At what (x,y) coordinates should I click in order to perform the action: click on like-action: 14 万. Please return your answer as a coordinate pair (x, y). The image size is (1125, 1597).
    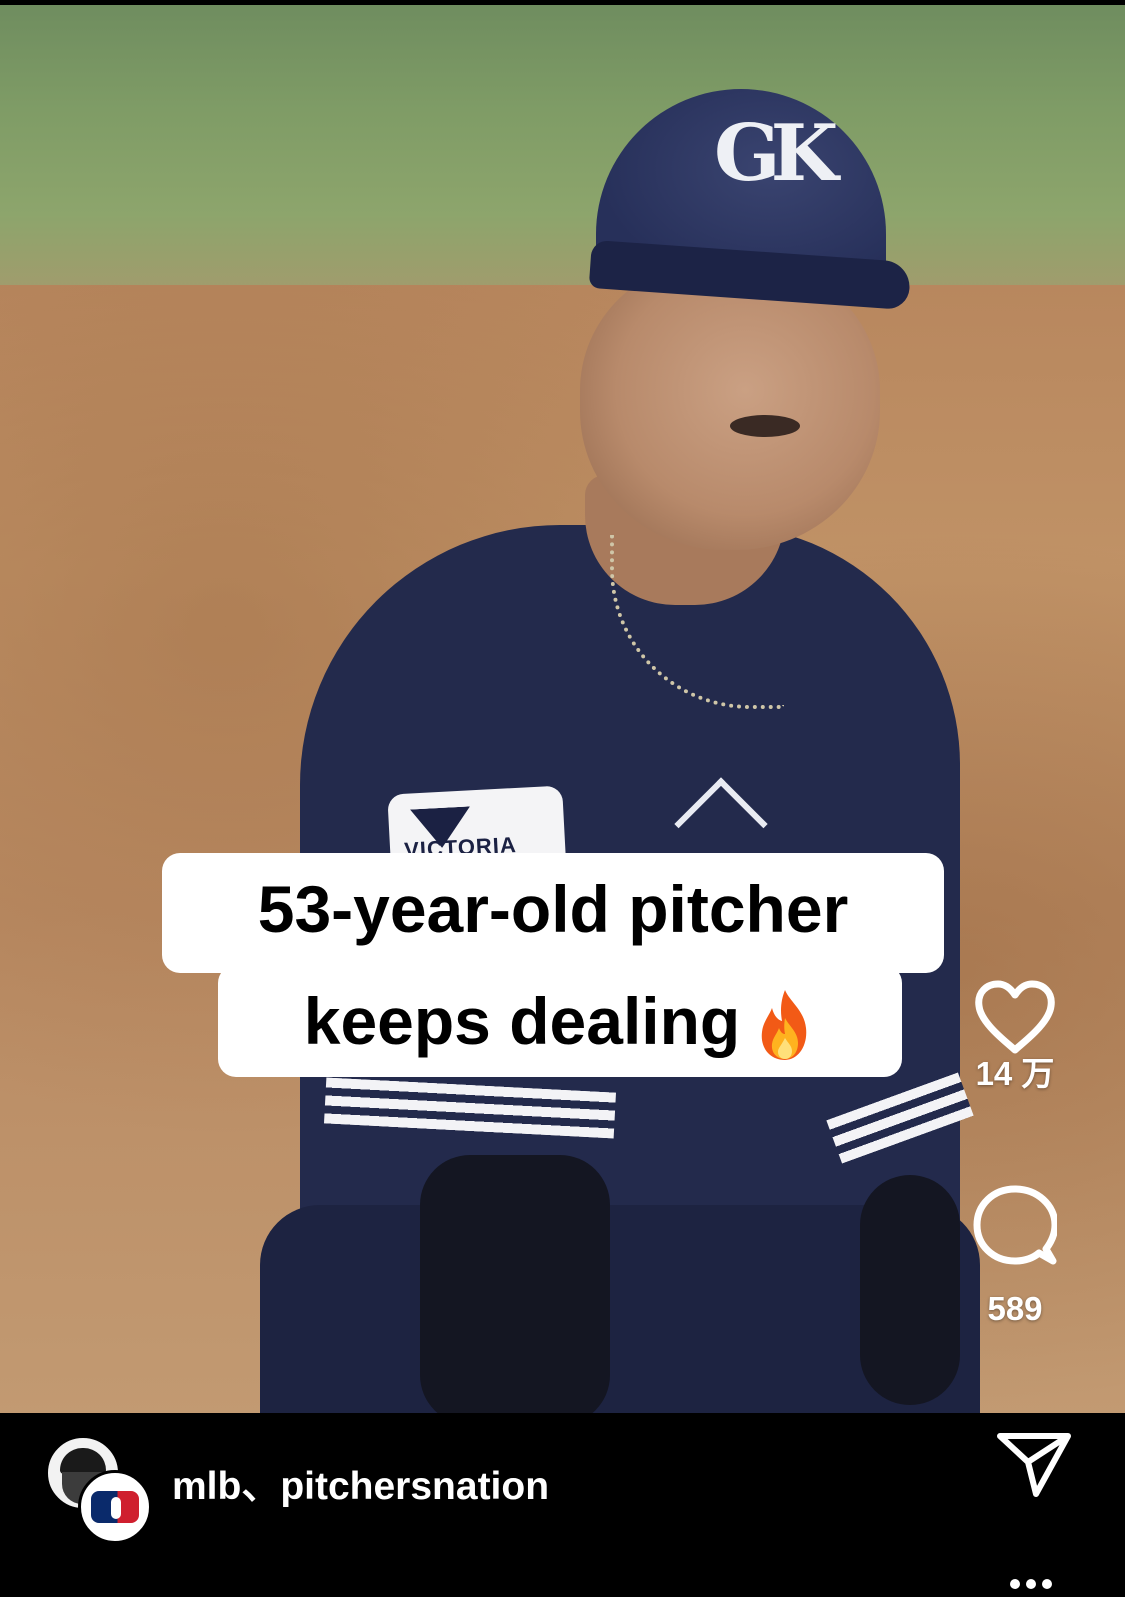
    Looking at the image, I should click on (1015, 1037).